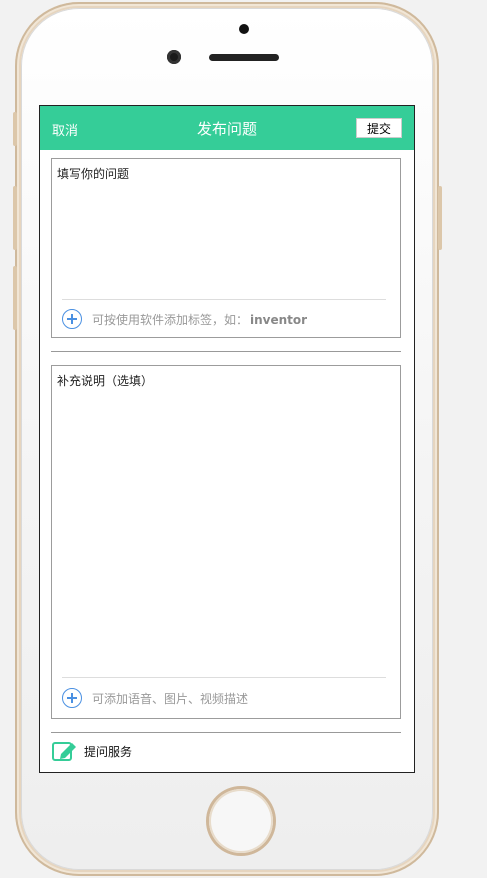 The height and width of the screenshot is (878, 487). What do you see at coordinates (226, 248) in the screenshot?
I see `question-input: 填写你的问题 可按使用软件添加标签，如： inventor` at bounding box center [226, 248].